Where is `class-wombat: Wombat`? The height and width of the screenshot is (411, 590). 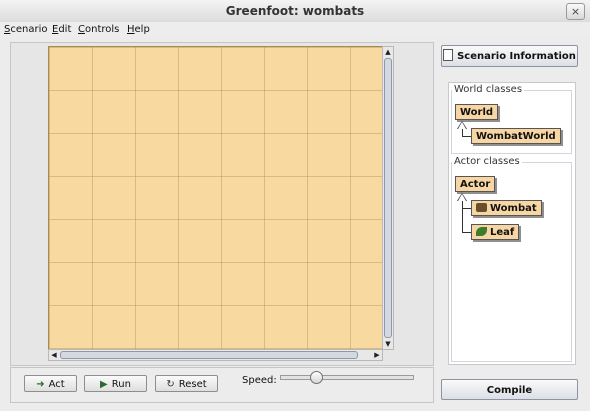
class-wombat: Wombat is located at coordinates (506, 208).